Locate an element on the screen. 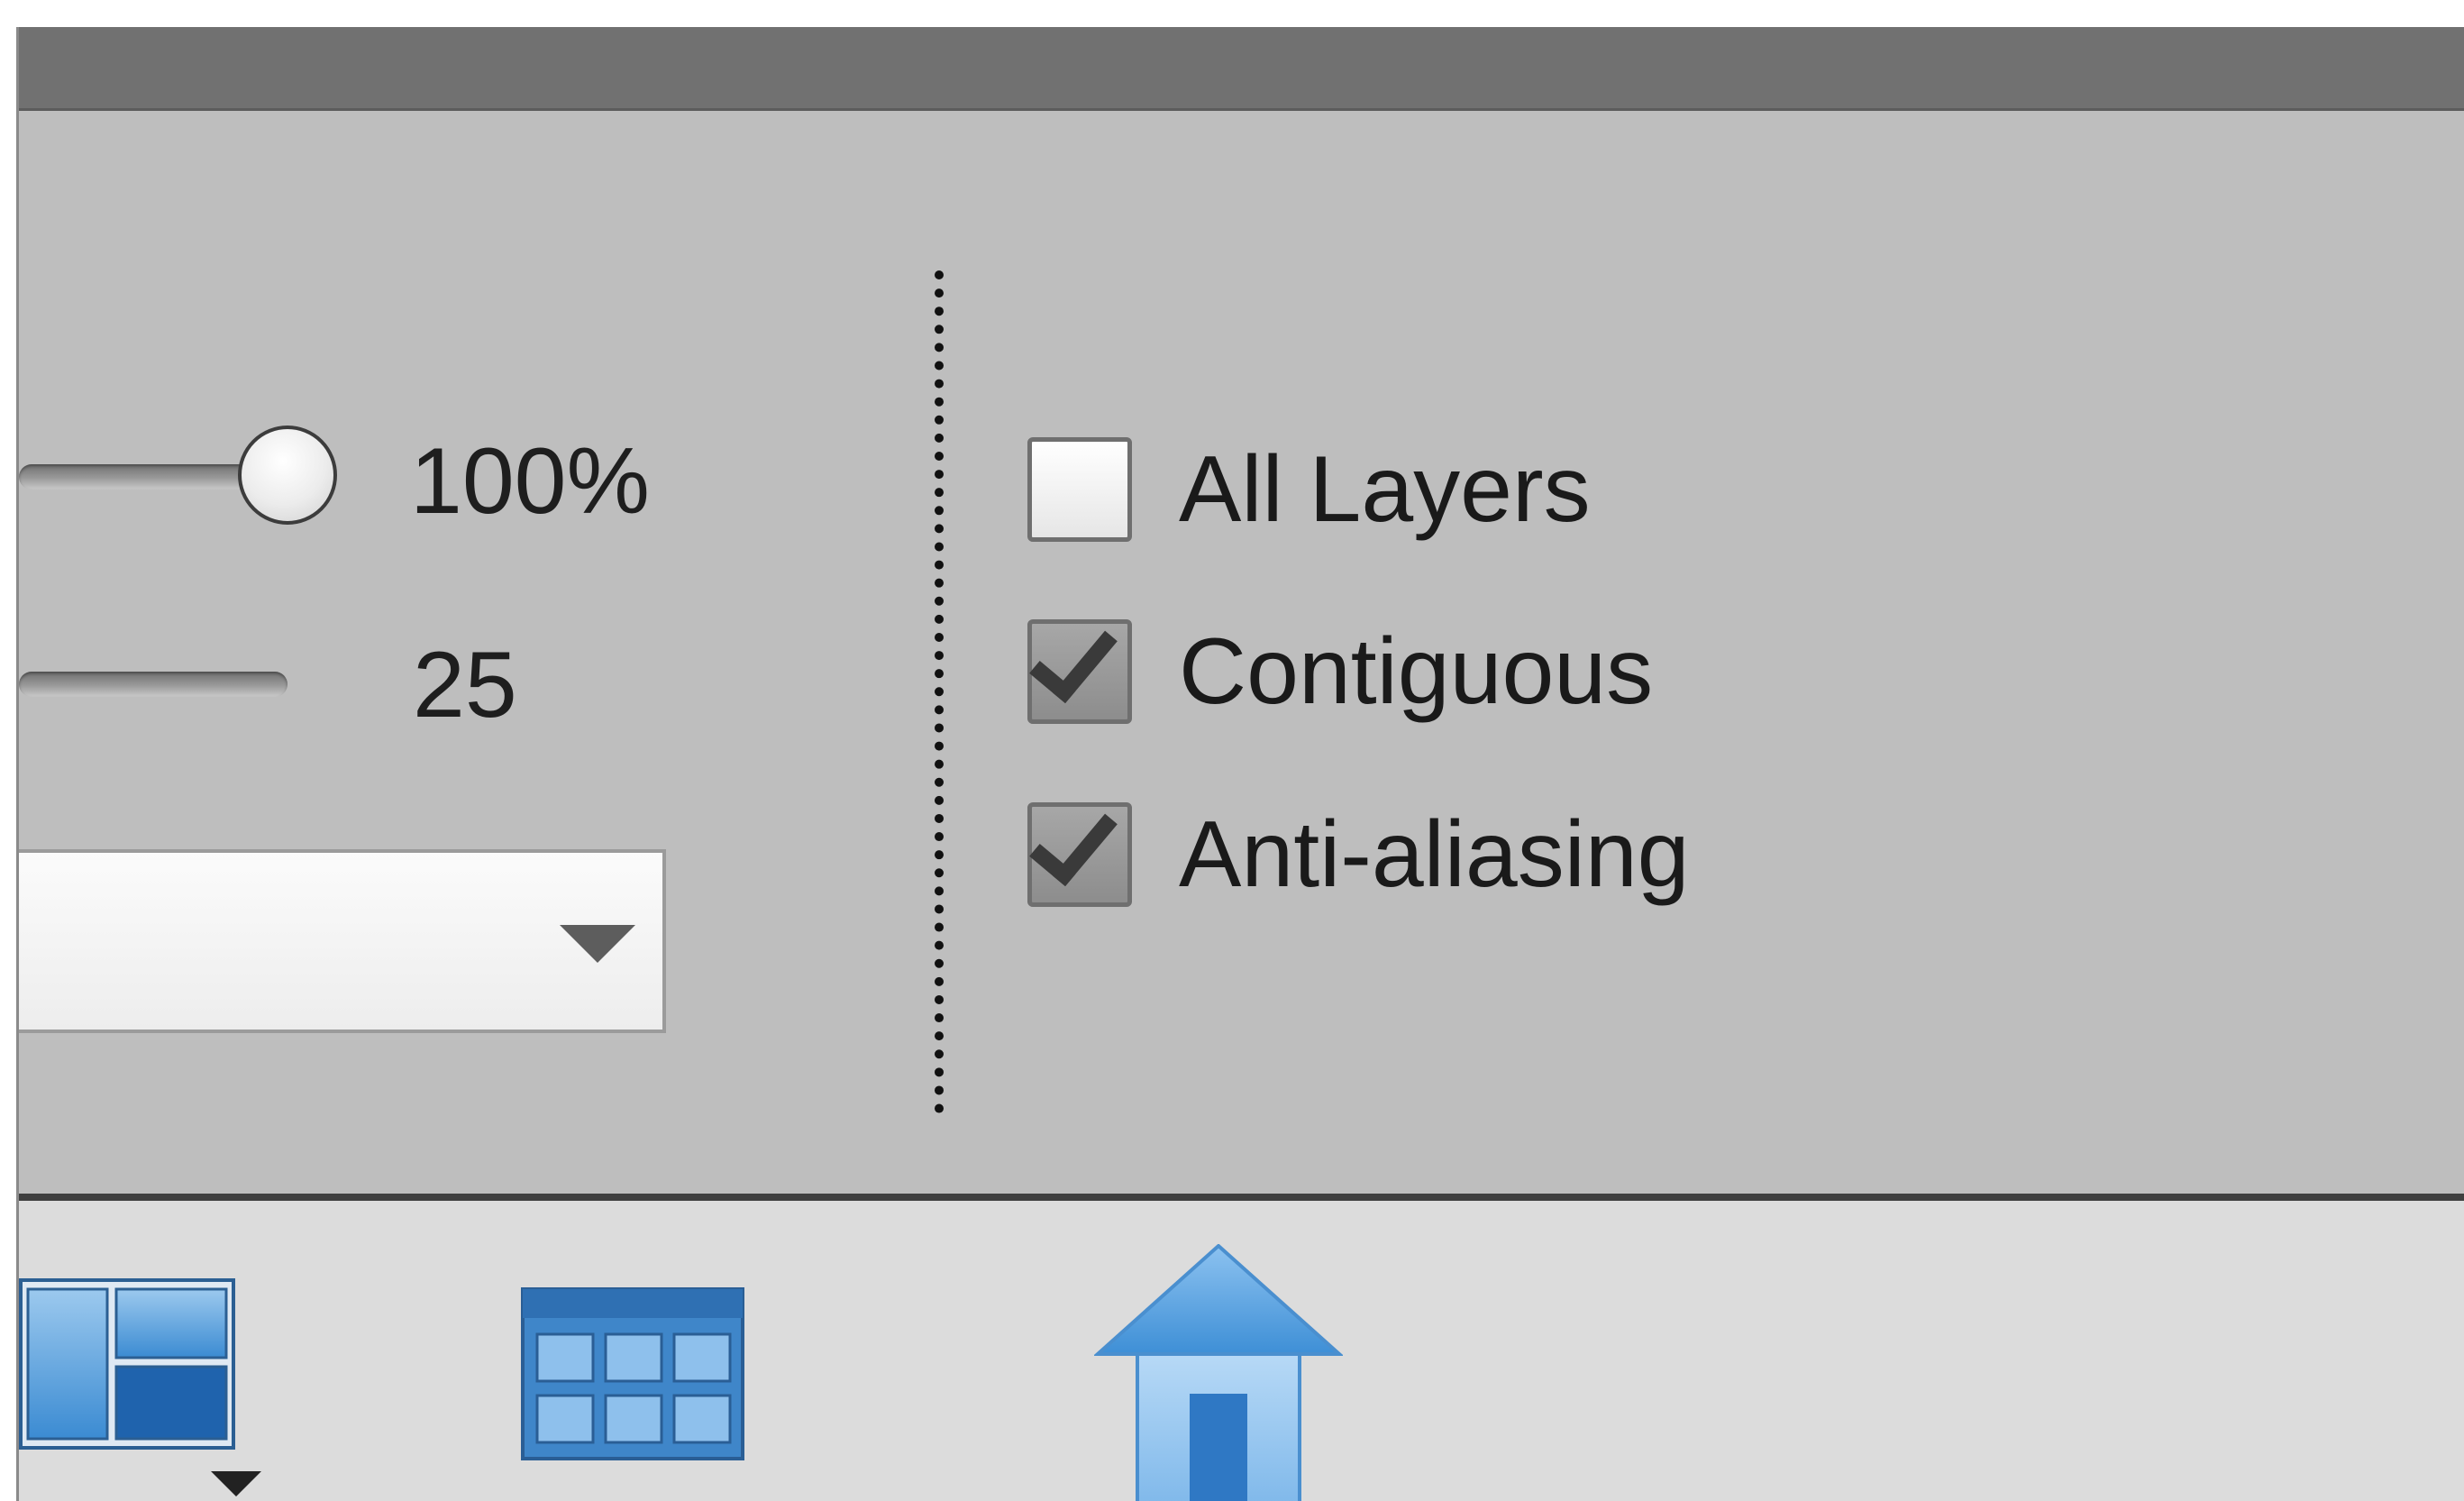  anti-aliasing-option: Anti-aliasing is located at coordinates (1358, 851).